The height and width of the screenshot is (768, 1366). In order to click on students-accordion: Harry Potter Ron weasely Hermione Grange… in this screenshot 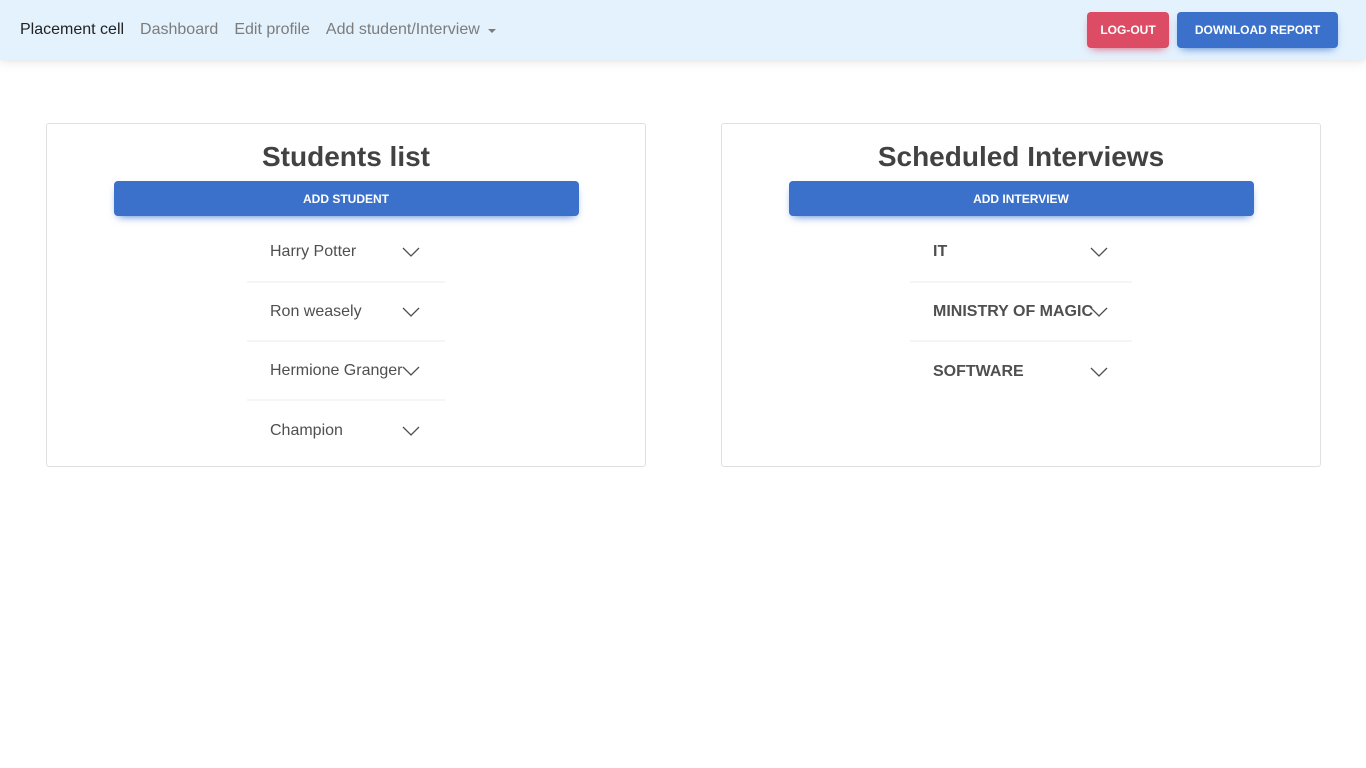, I will do `click(346, 341)`.